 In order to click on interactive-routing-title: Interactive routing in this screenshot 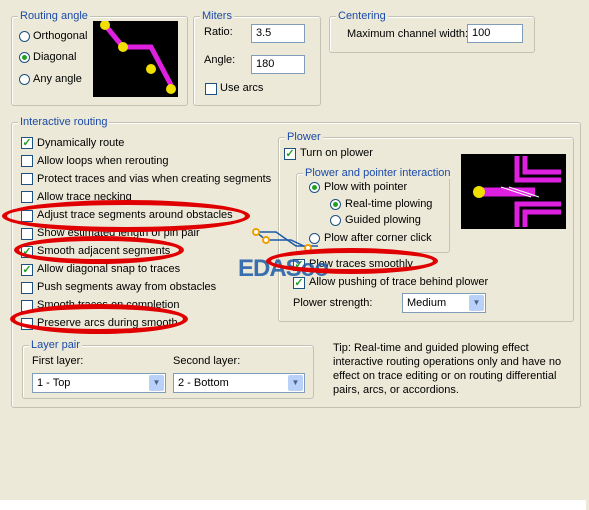, I will do `click(64, 122)`.